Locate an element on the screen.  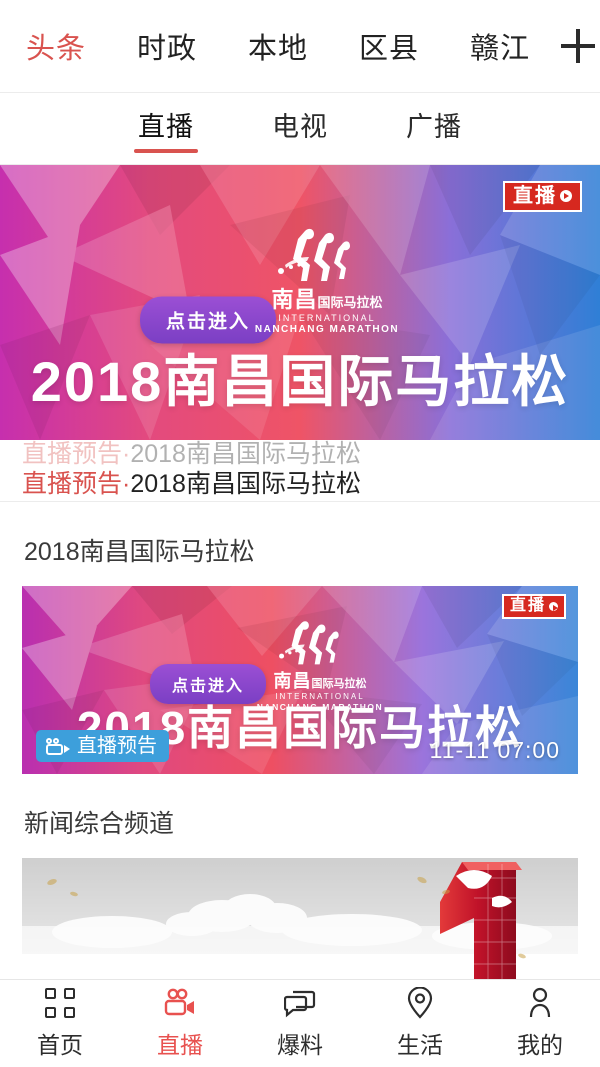
card-timestamp: 11-11 07:00 is located at coordinates (494, 750).